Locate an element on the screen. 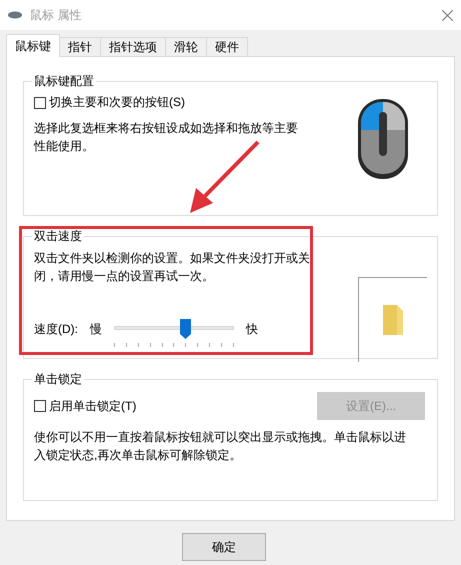 Image resolution: width=461 pixels, height=565 pixels. folder-icon is located at coordinates (393, 320).